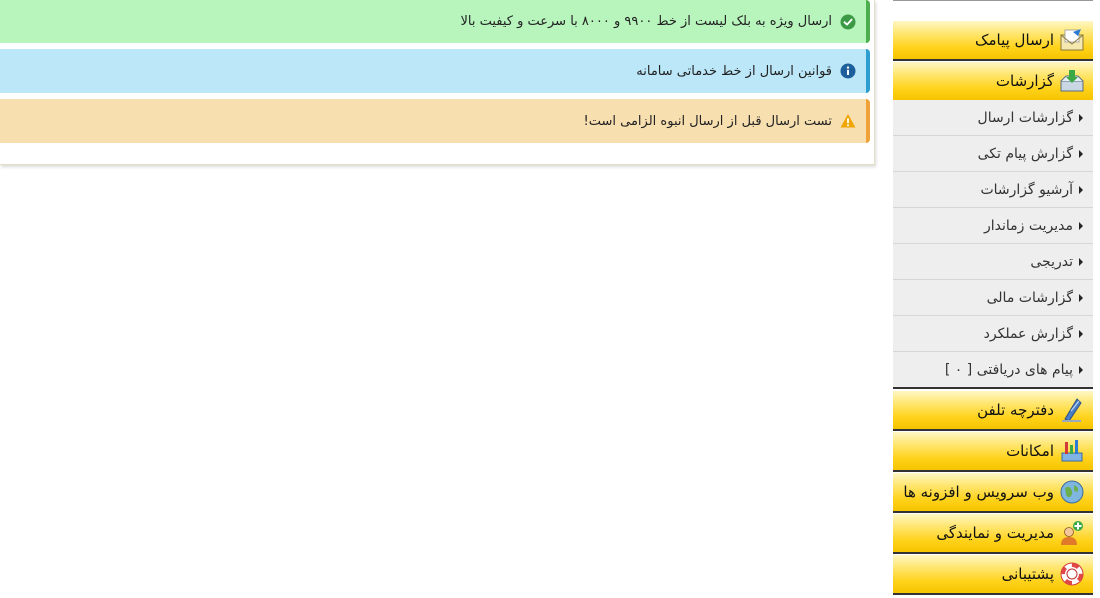  I want to click on menu-section-support: پشتیبانی, so click(993, 575).